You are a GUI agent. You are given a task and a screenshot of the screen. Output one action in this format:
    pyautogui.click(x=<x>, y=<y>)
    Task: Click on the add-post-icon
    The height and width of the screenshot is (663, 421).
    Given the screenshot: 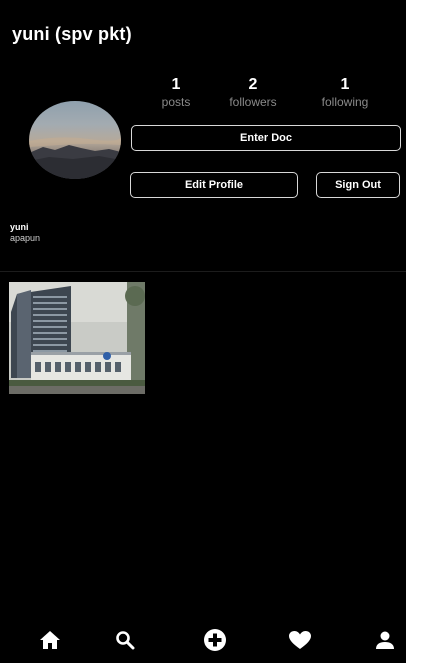 What is the action you would take?
    pyautogui.click(x=215, y=640)
    